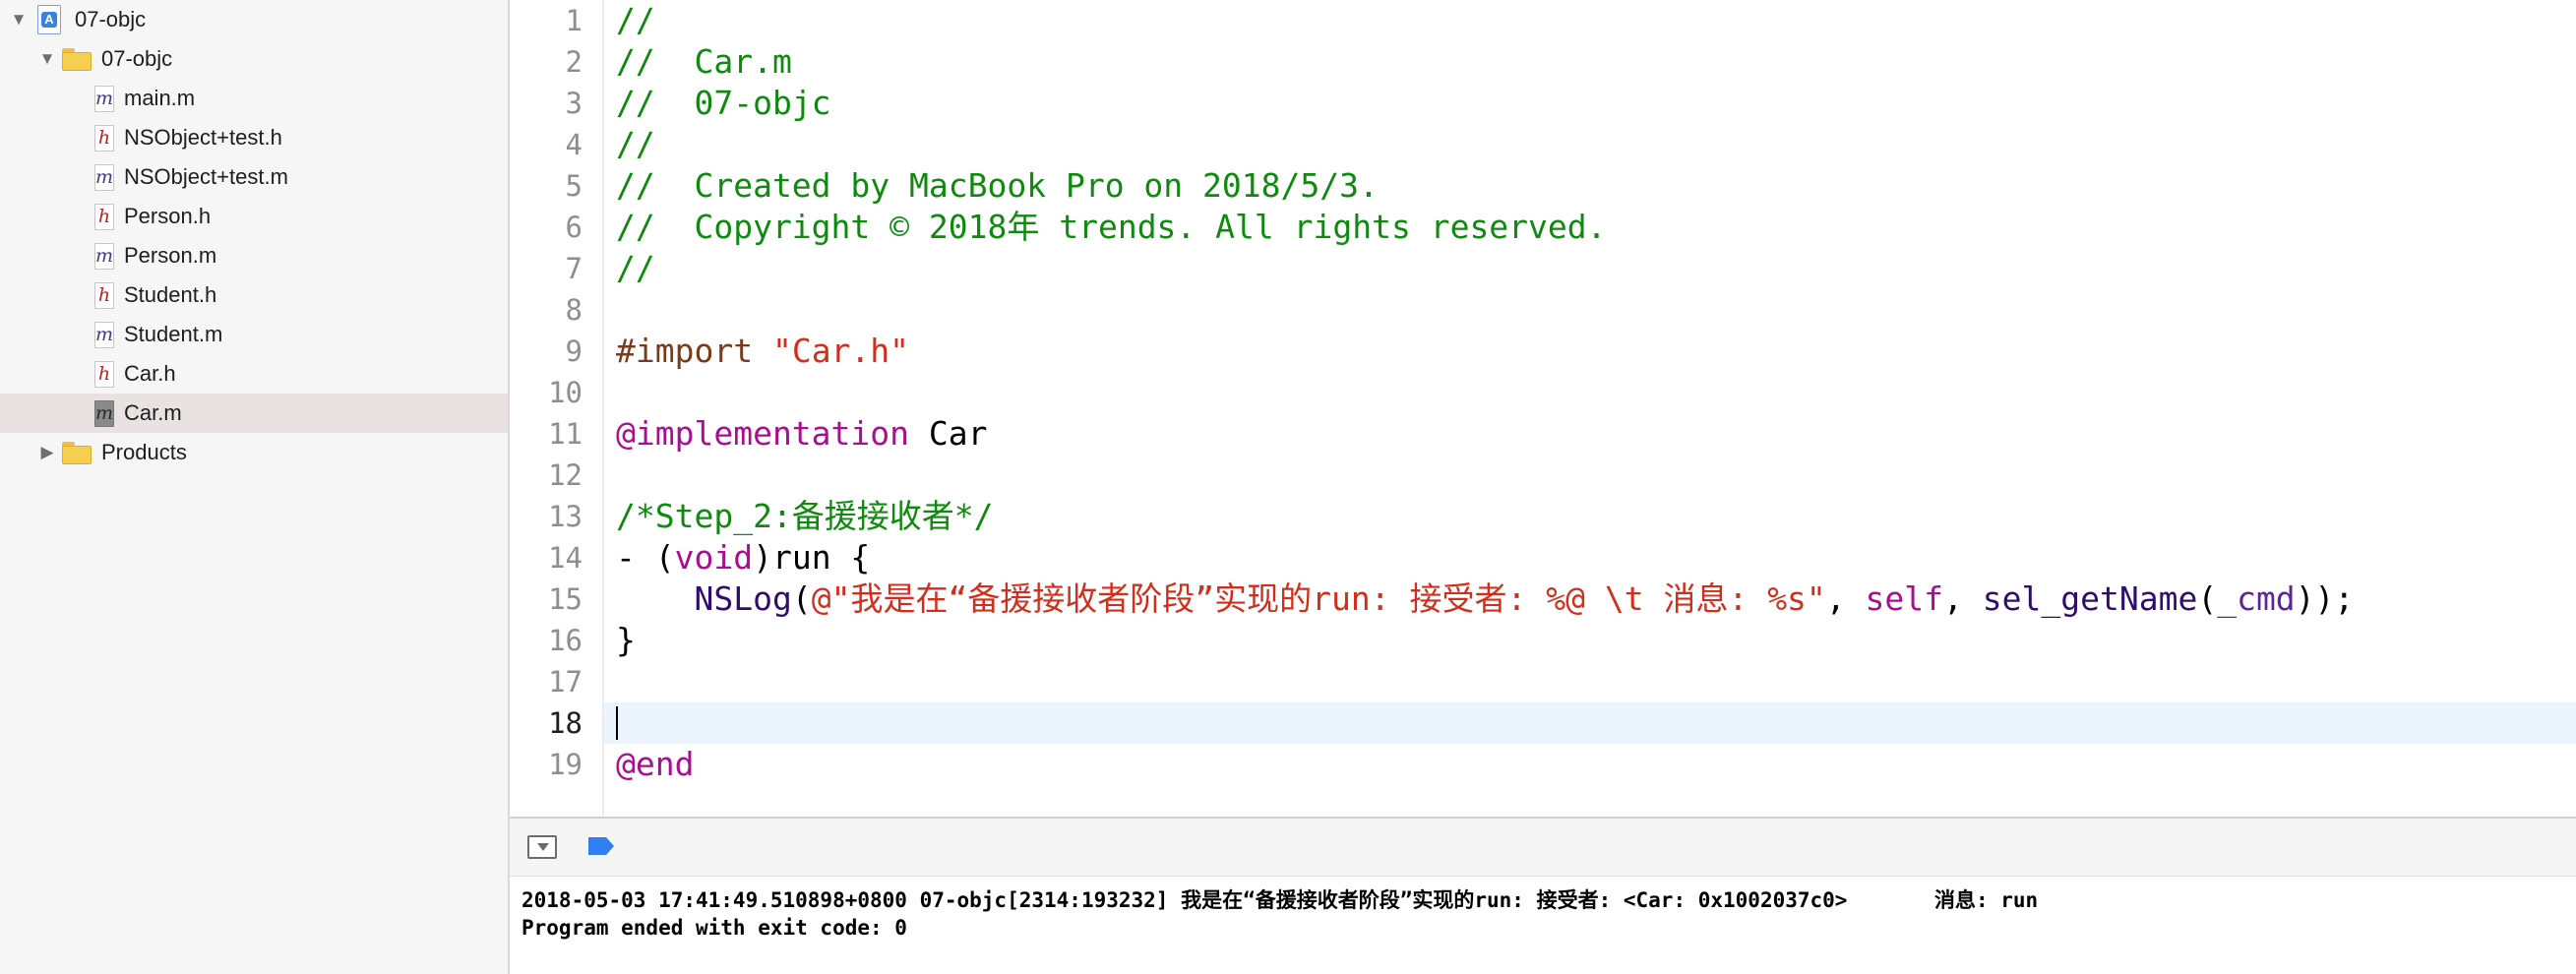  What do you see at coordinates (617, 723) in the screenshot?
I see `text-caret` at bounding box center [617, 723].